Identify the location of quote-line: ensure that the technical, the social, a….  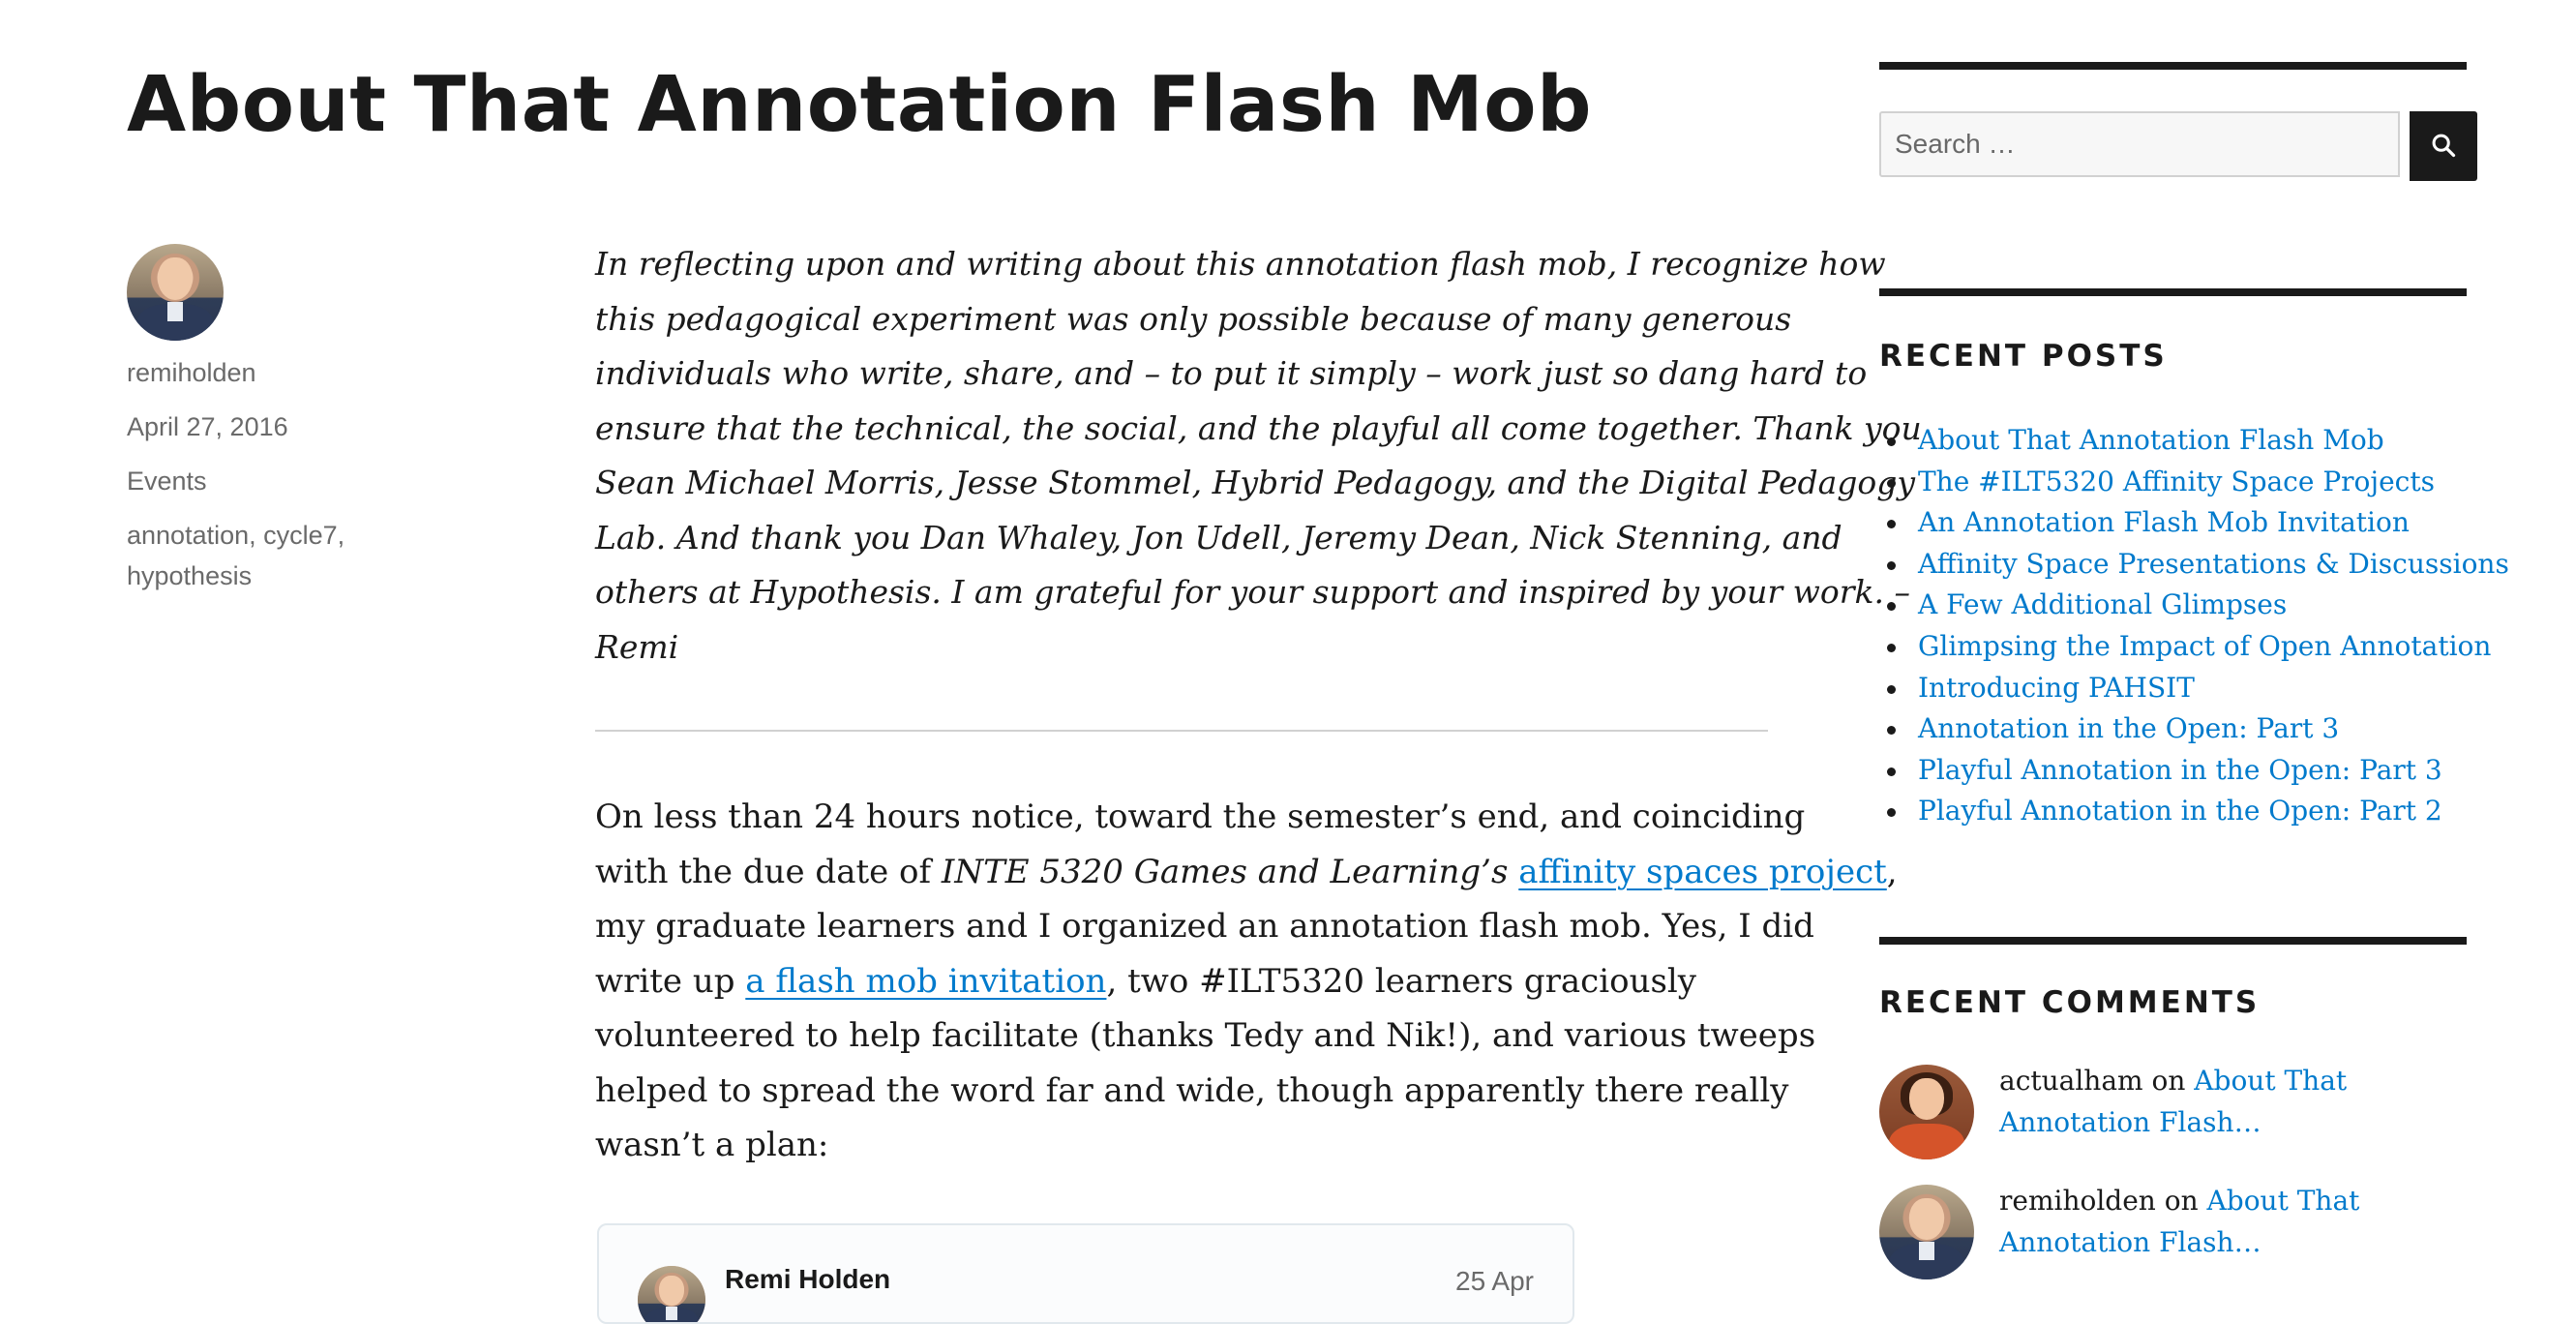
(1258, 427).